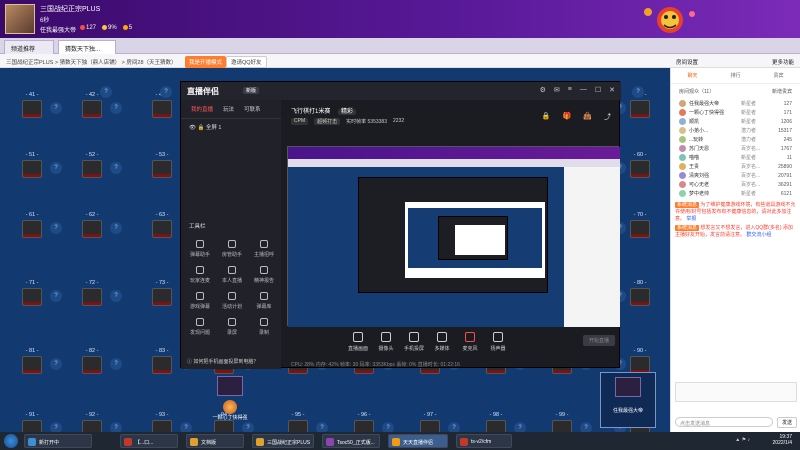 The width and height of the screenshot is (800, 450). What do you see at coordinates (583, 90) in the screenshot?
I see `minimize-icon: —` at bounding box center [583, 90].